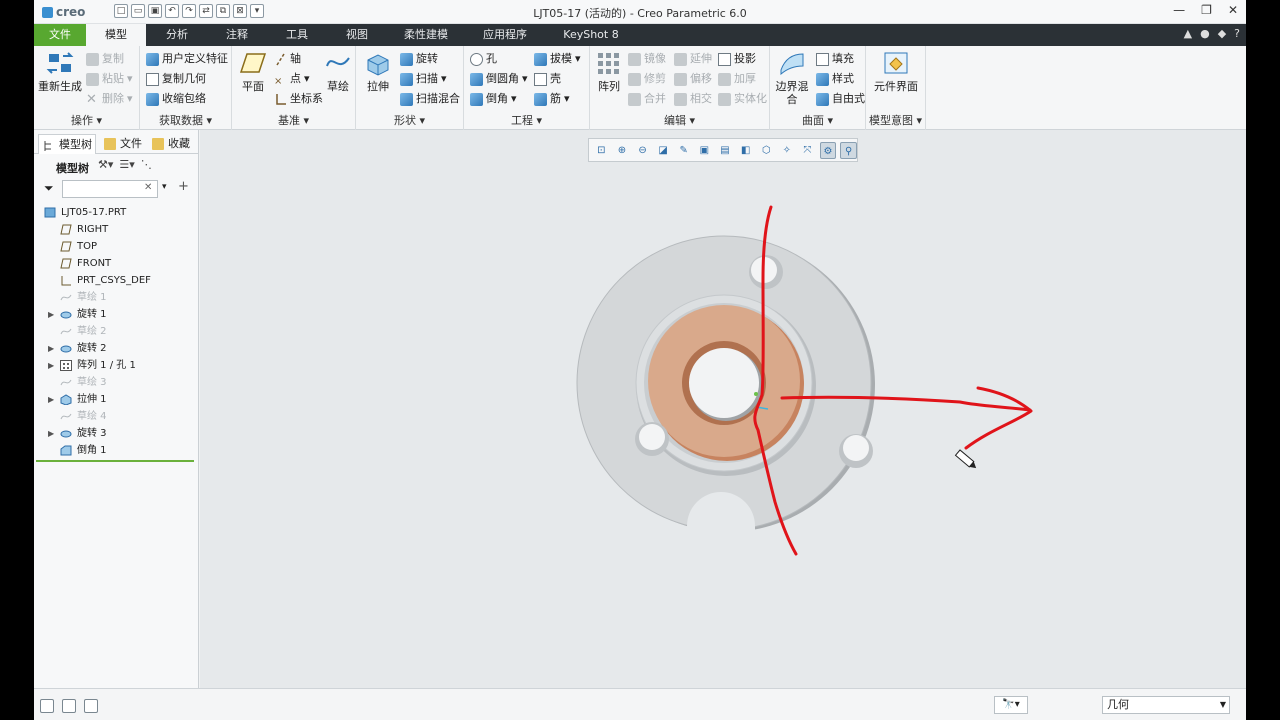  I want to click on close-button: ✕, so click(1233, 10).